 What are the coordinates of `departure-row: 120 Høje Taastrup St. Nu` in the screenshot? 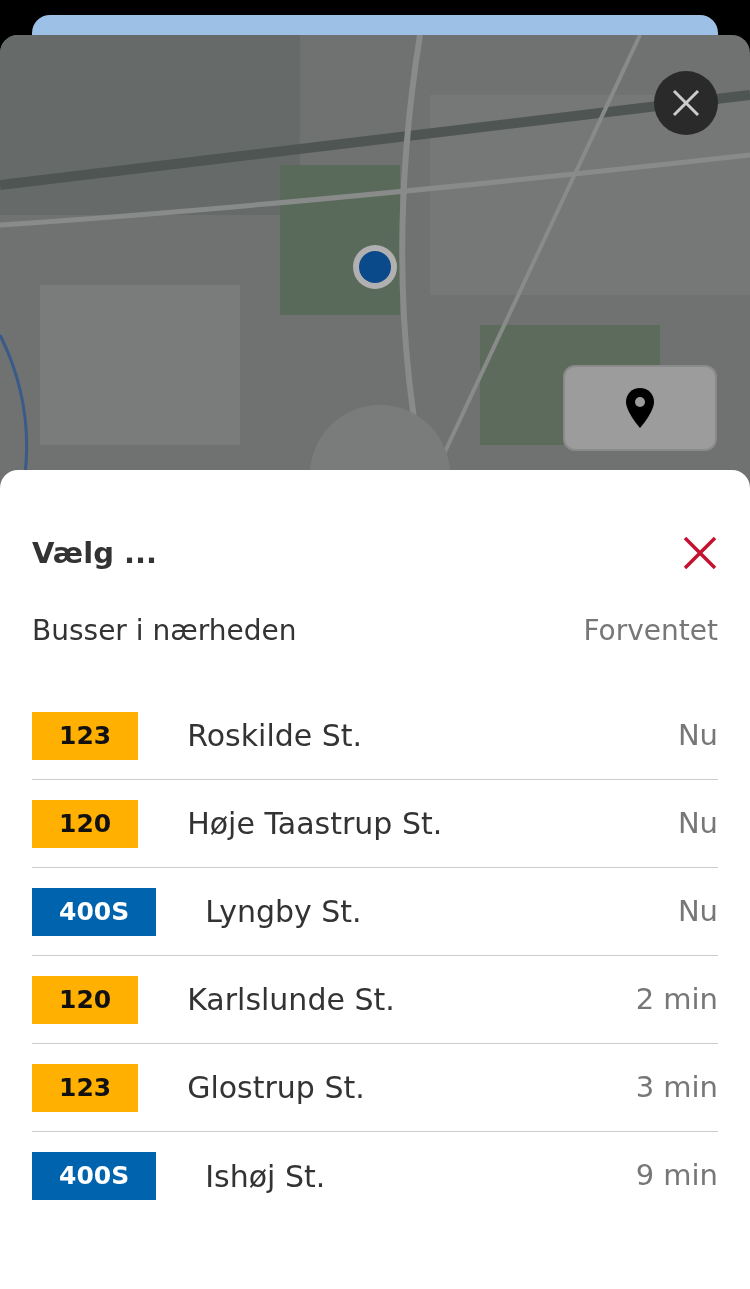 It's located at (375, 824).